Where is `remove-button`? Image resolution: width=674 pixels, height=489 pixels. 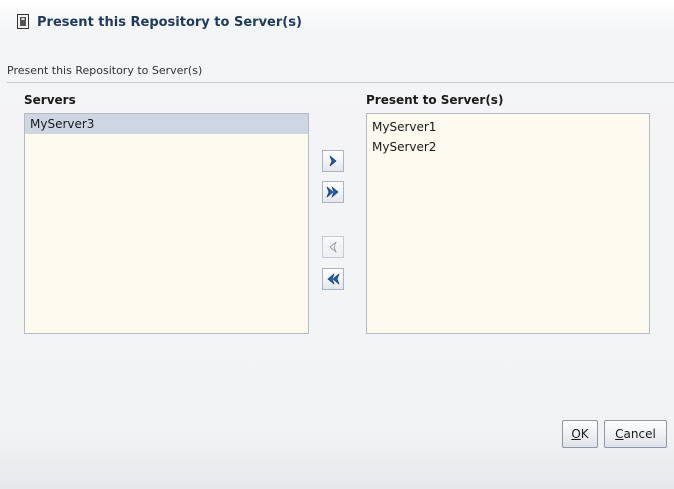
remove-button is located at coordinates (333, 247).